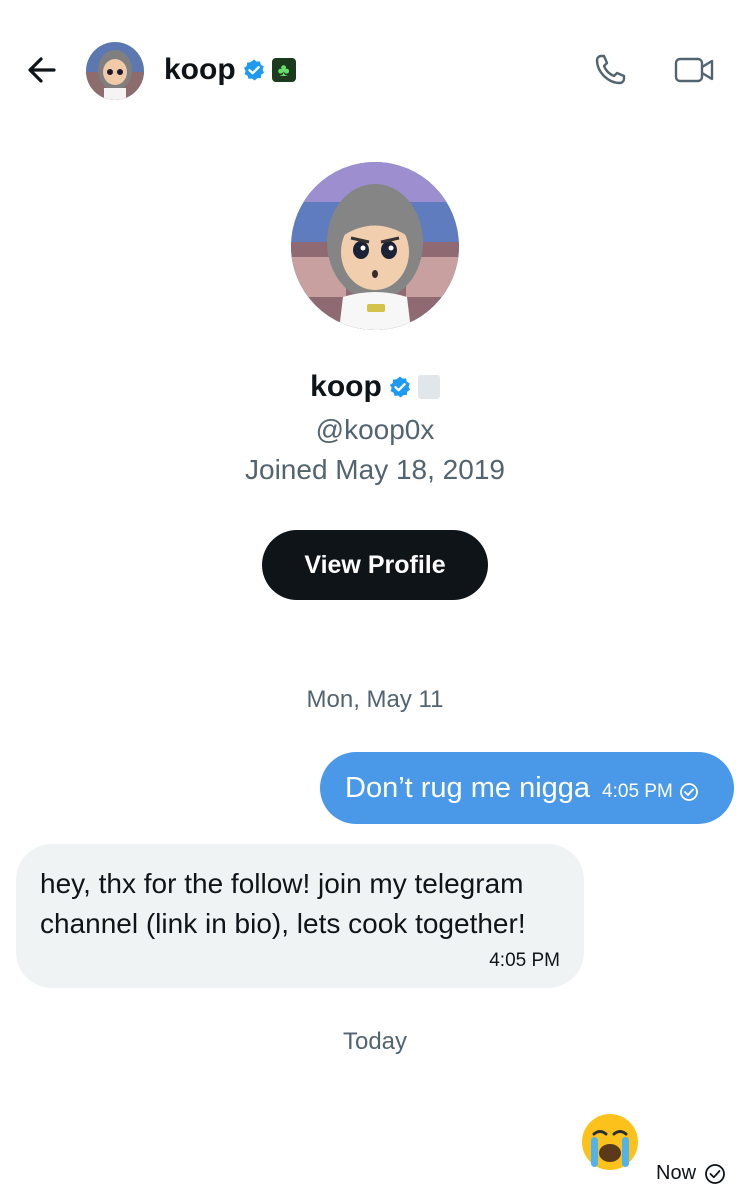 This screenshot has width=750, height=1200. What do you see at coordinates (637, 791) in the screenshot?
I see `sent-message-time: 4:05 PM` at bounding box center [637, 791].